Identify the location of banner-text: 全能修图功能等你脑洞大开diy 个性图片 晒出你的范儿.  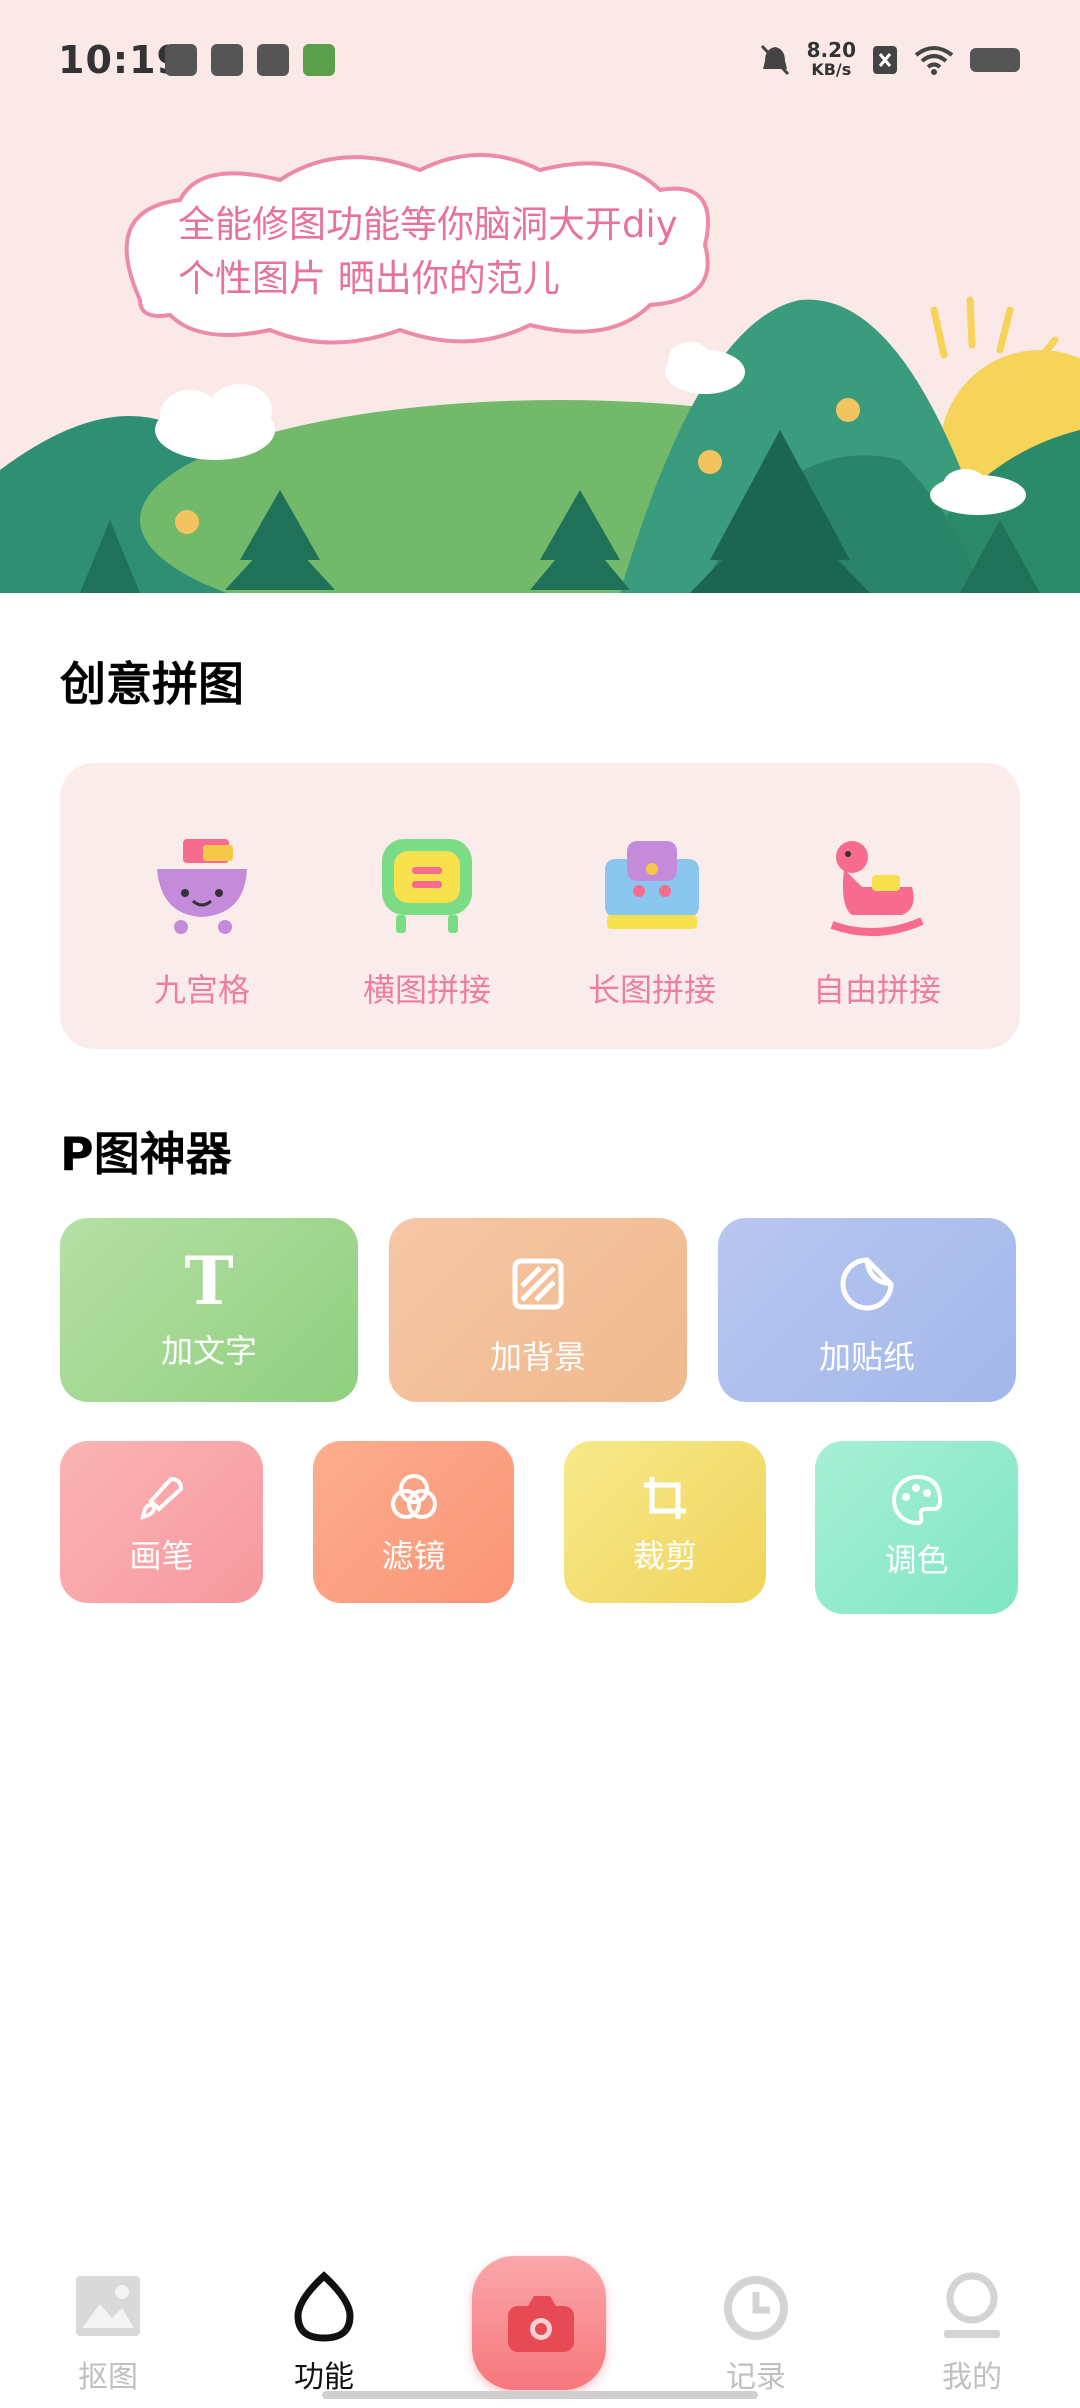
(458, 252).